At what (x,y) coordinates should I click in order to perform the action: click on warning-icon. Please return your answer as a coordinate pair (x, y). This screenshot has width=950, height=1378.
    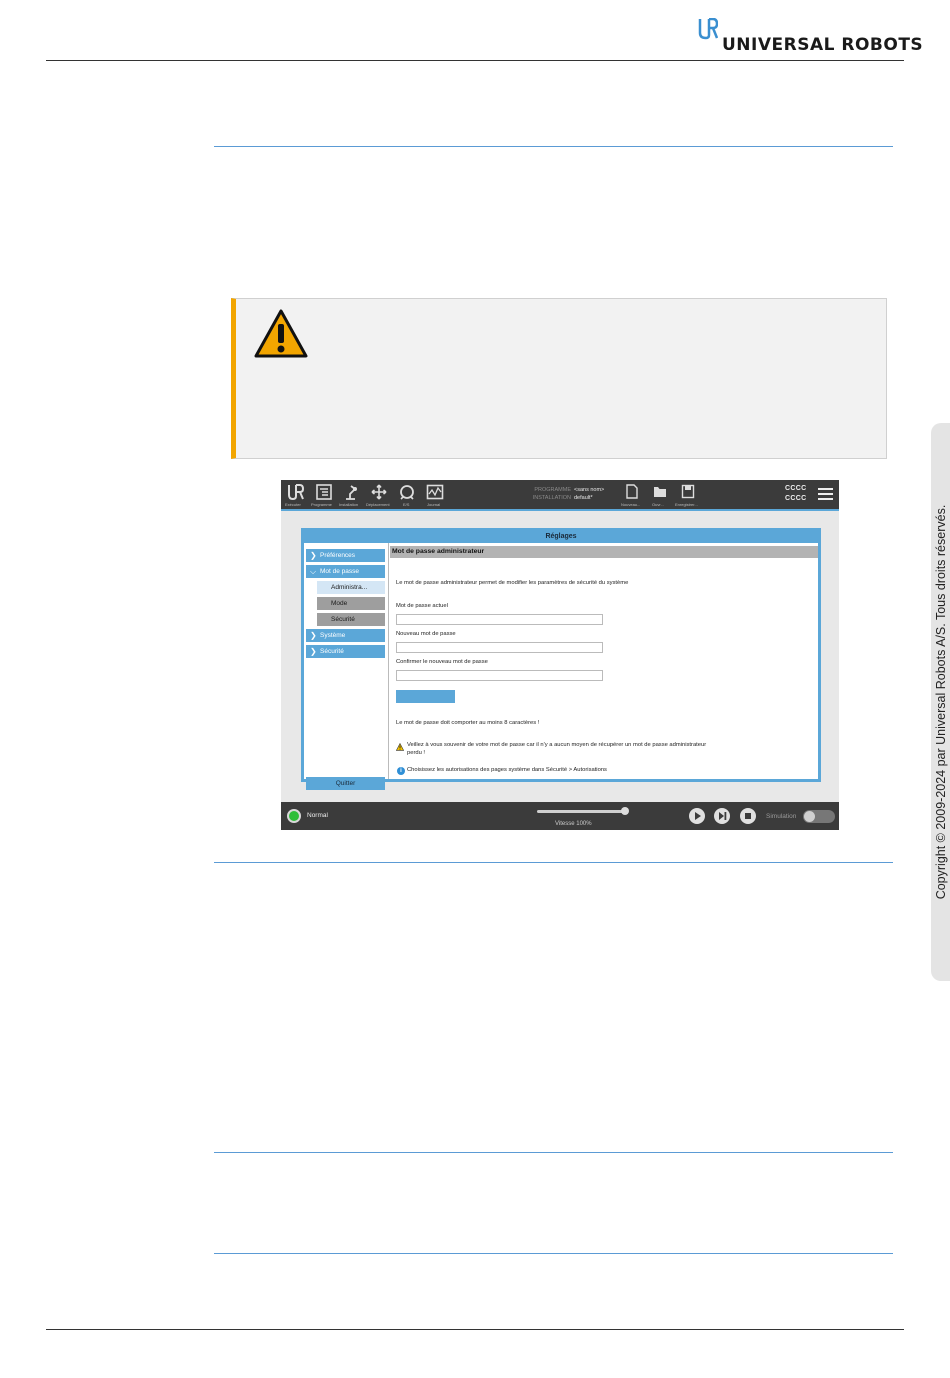
    Looking at the image, I should click on (400, 747).